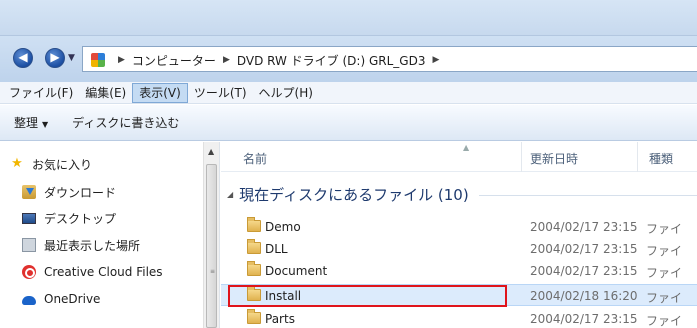  What do you see at coordinates (125, 122) in the screenshot?
I see `burn-to-disc-button: ディスクに書き込む` at bounding box center [125, 122].